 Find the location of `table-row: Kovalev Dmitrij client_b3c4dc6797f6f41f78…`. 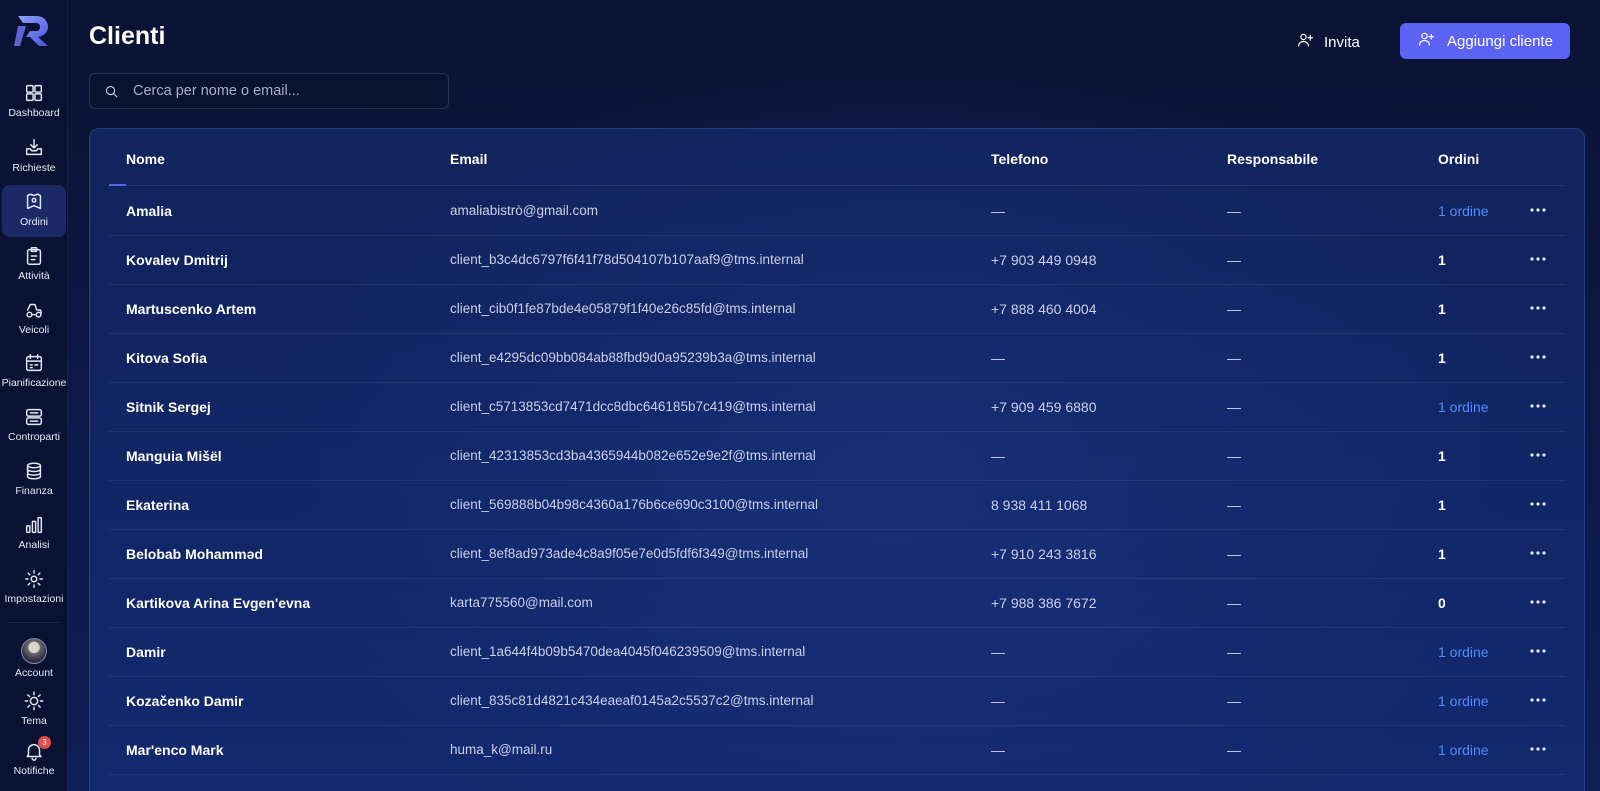

table-row: Kovalev Dmitrij client_b3c4dc6797f6f41f78… is located at coordinates (837, 260).